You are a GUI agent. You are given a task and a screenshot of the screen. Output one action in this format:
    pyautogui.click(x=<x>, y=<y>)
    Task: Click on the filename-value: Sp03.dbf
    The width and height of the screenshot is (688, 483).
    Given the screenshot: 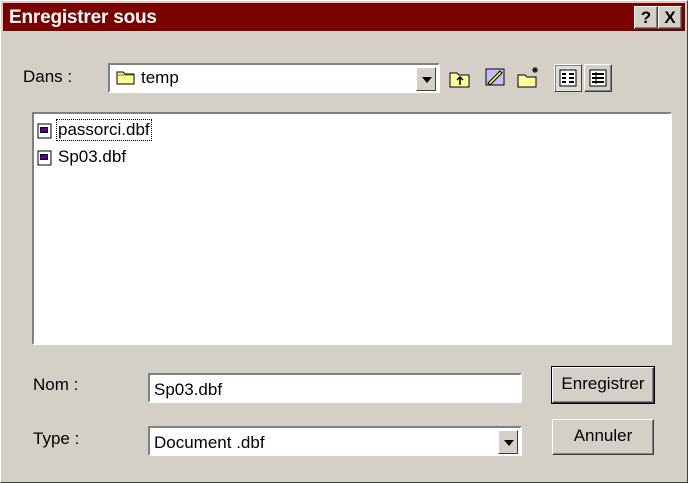 What is the action you would take?
    pyautogui.click(x=188, y=389)
    